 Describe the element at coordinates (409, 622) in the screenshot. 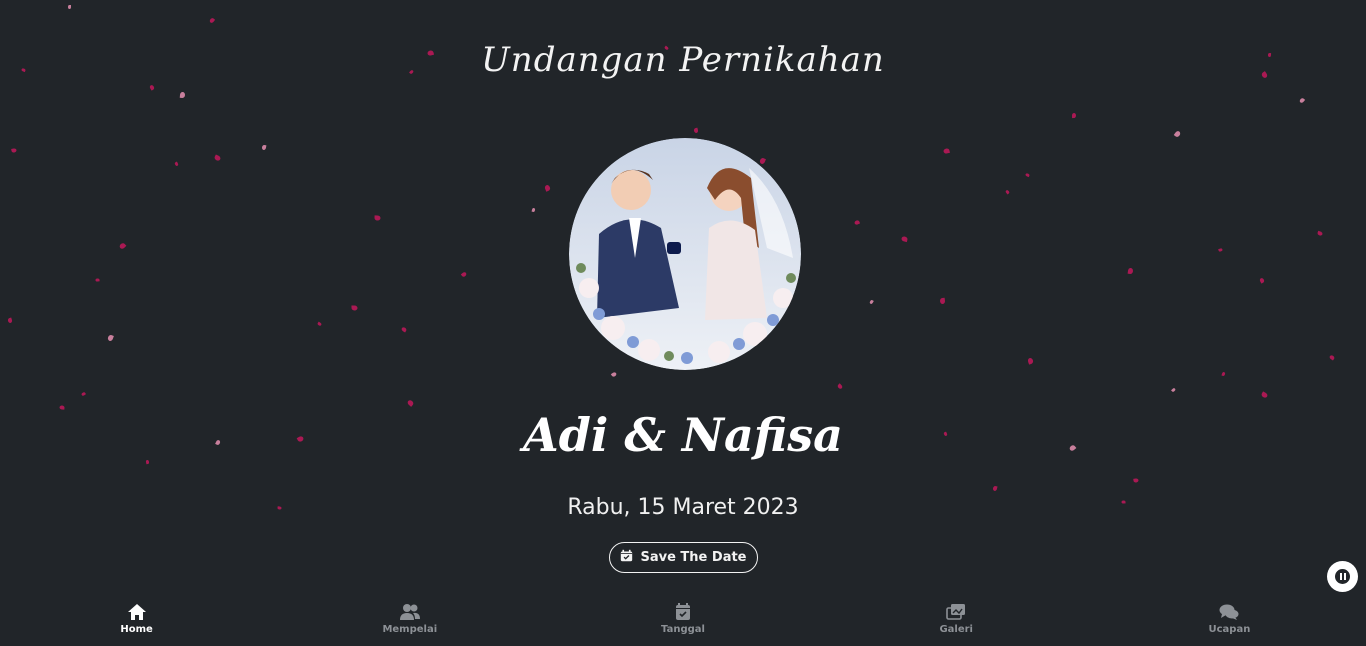

I see `nav-item-mempelai: Mempelai` at that location.